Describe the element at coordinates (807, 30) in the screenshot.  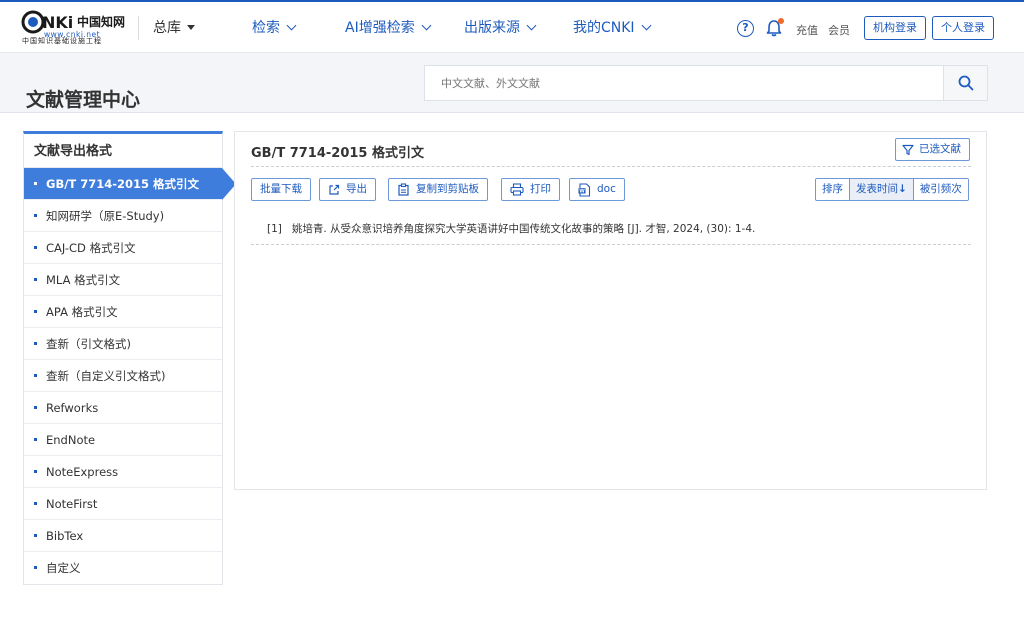
I see `recharge-link: 充值` at that location.